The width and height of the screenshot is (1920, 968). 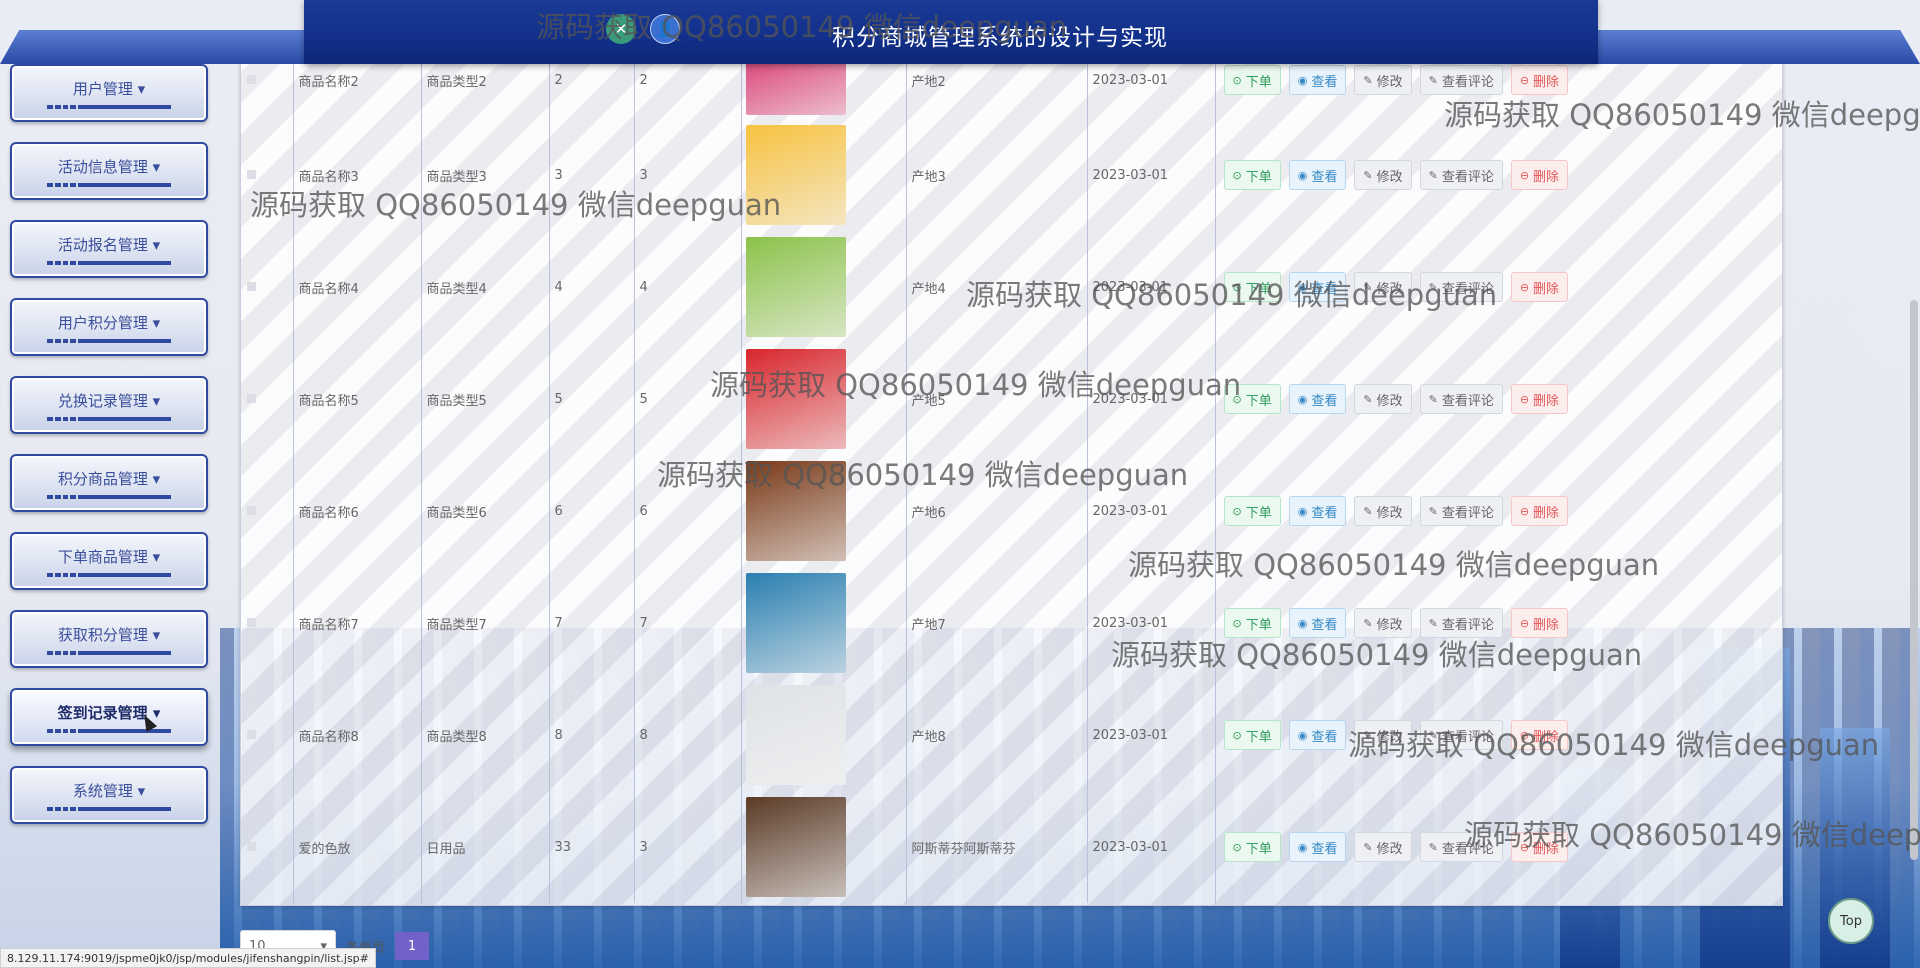 I want to click on check-circle-icon: ⊙, so click(x=1237, y=623).